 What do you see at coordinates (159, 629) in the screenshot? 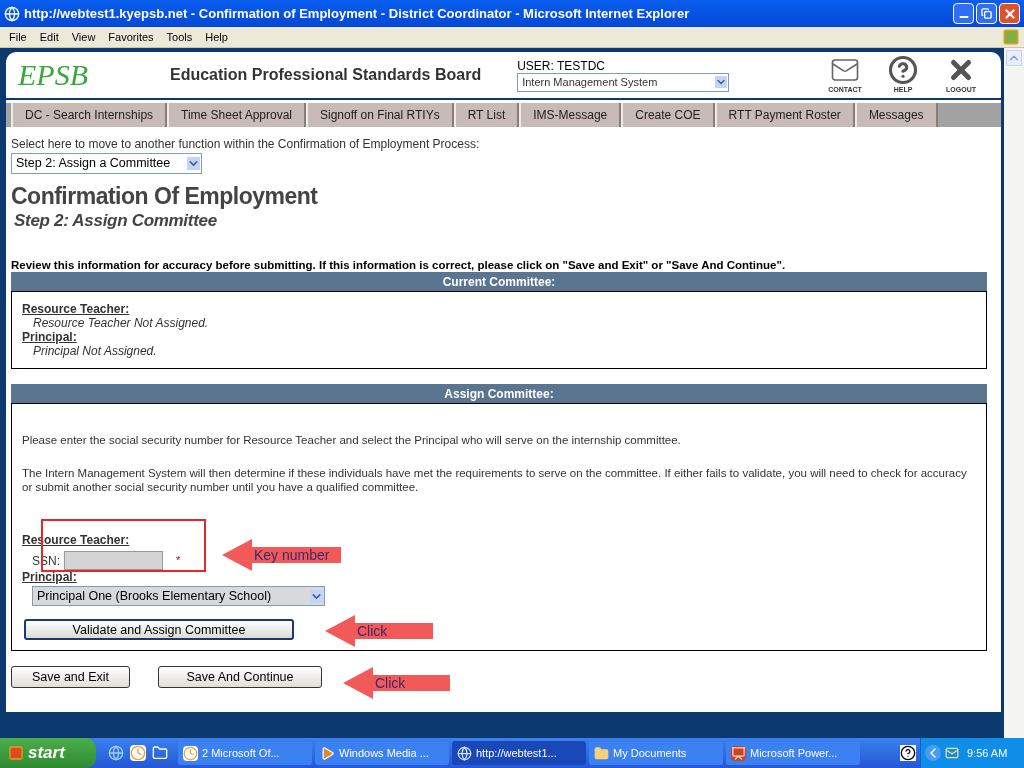
I see `validate-button: Validate and Assign Committee` at bounding box center [159, 629].